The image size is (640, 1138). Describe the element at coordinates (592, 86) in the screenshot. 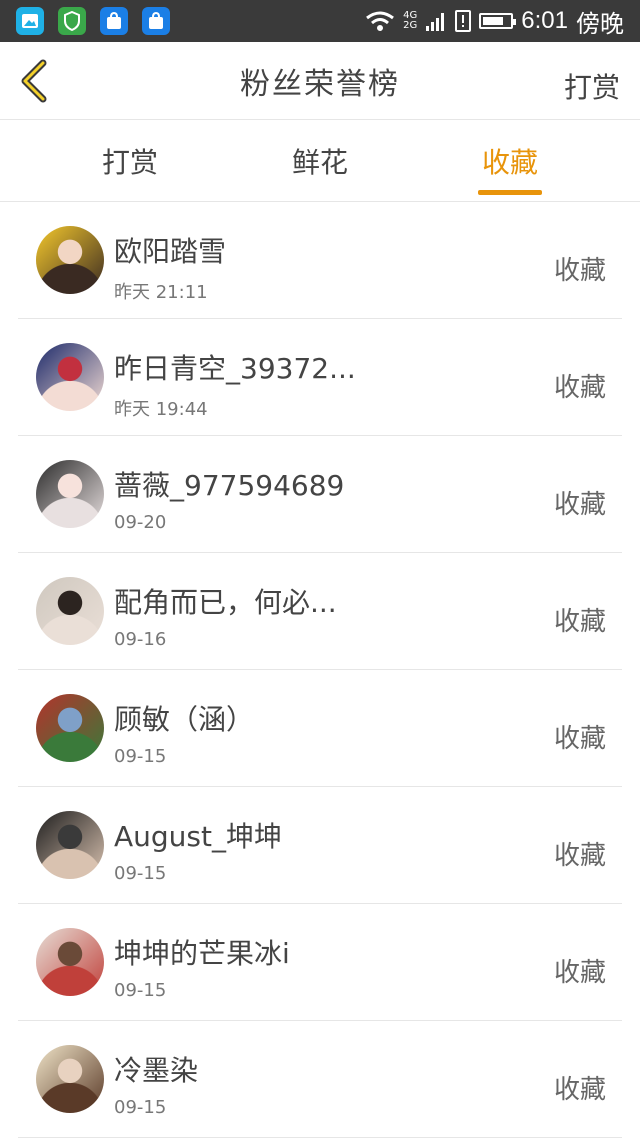

I see `reward-button: 打赏` at that location.